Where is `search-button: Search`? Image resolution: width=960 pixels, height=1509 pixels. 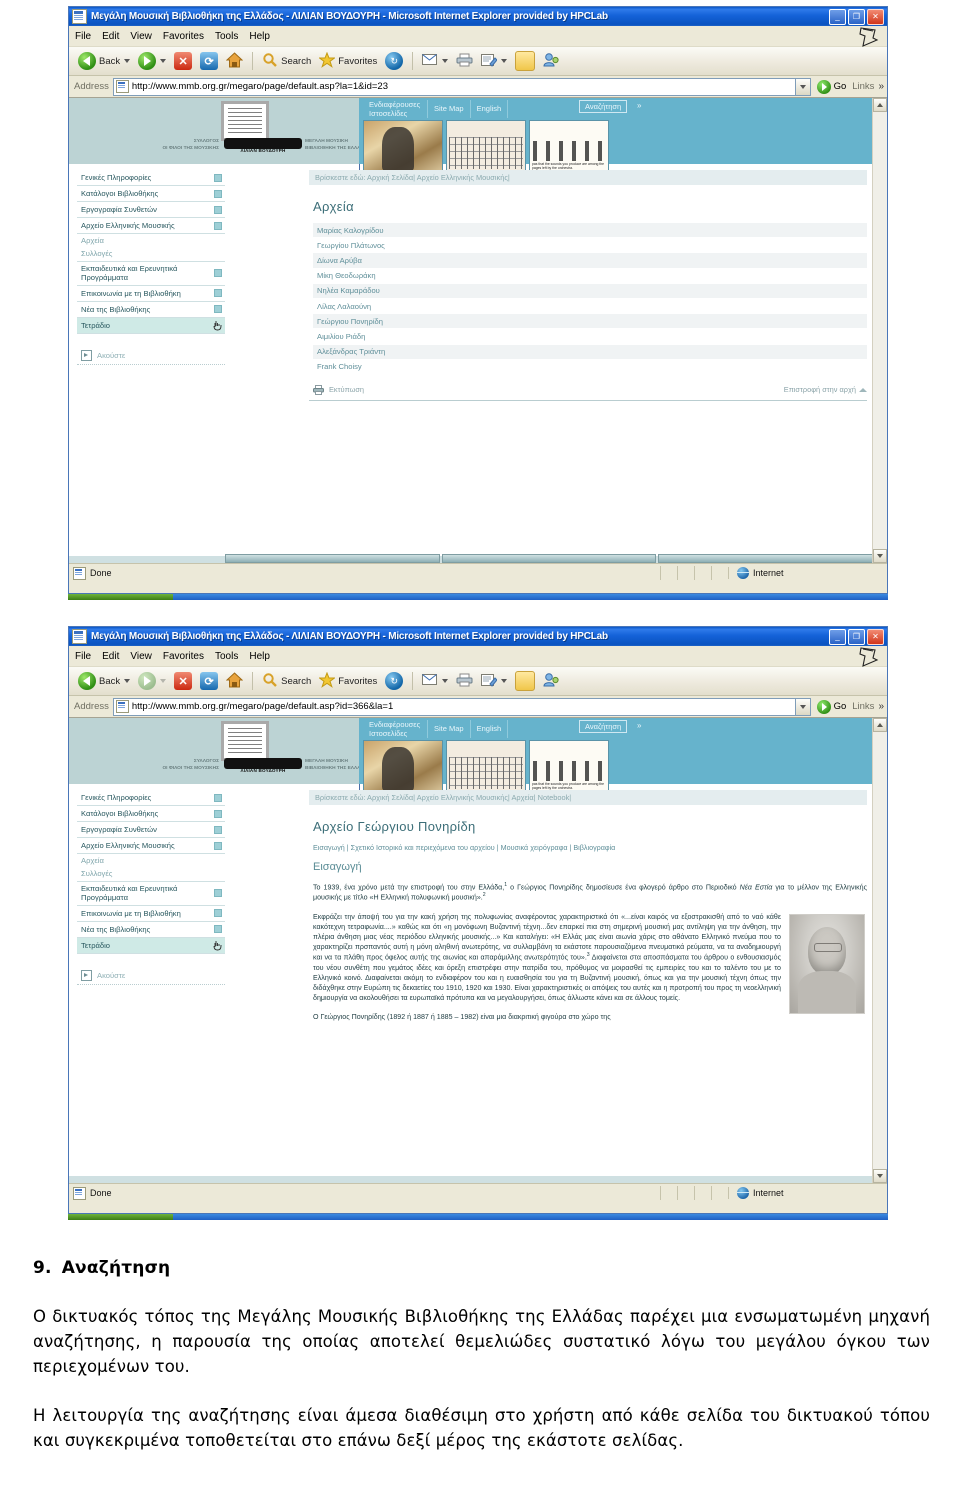 search-button: Search is located at coordinates (286, 61).